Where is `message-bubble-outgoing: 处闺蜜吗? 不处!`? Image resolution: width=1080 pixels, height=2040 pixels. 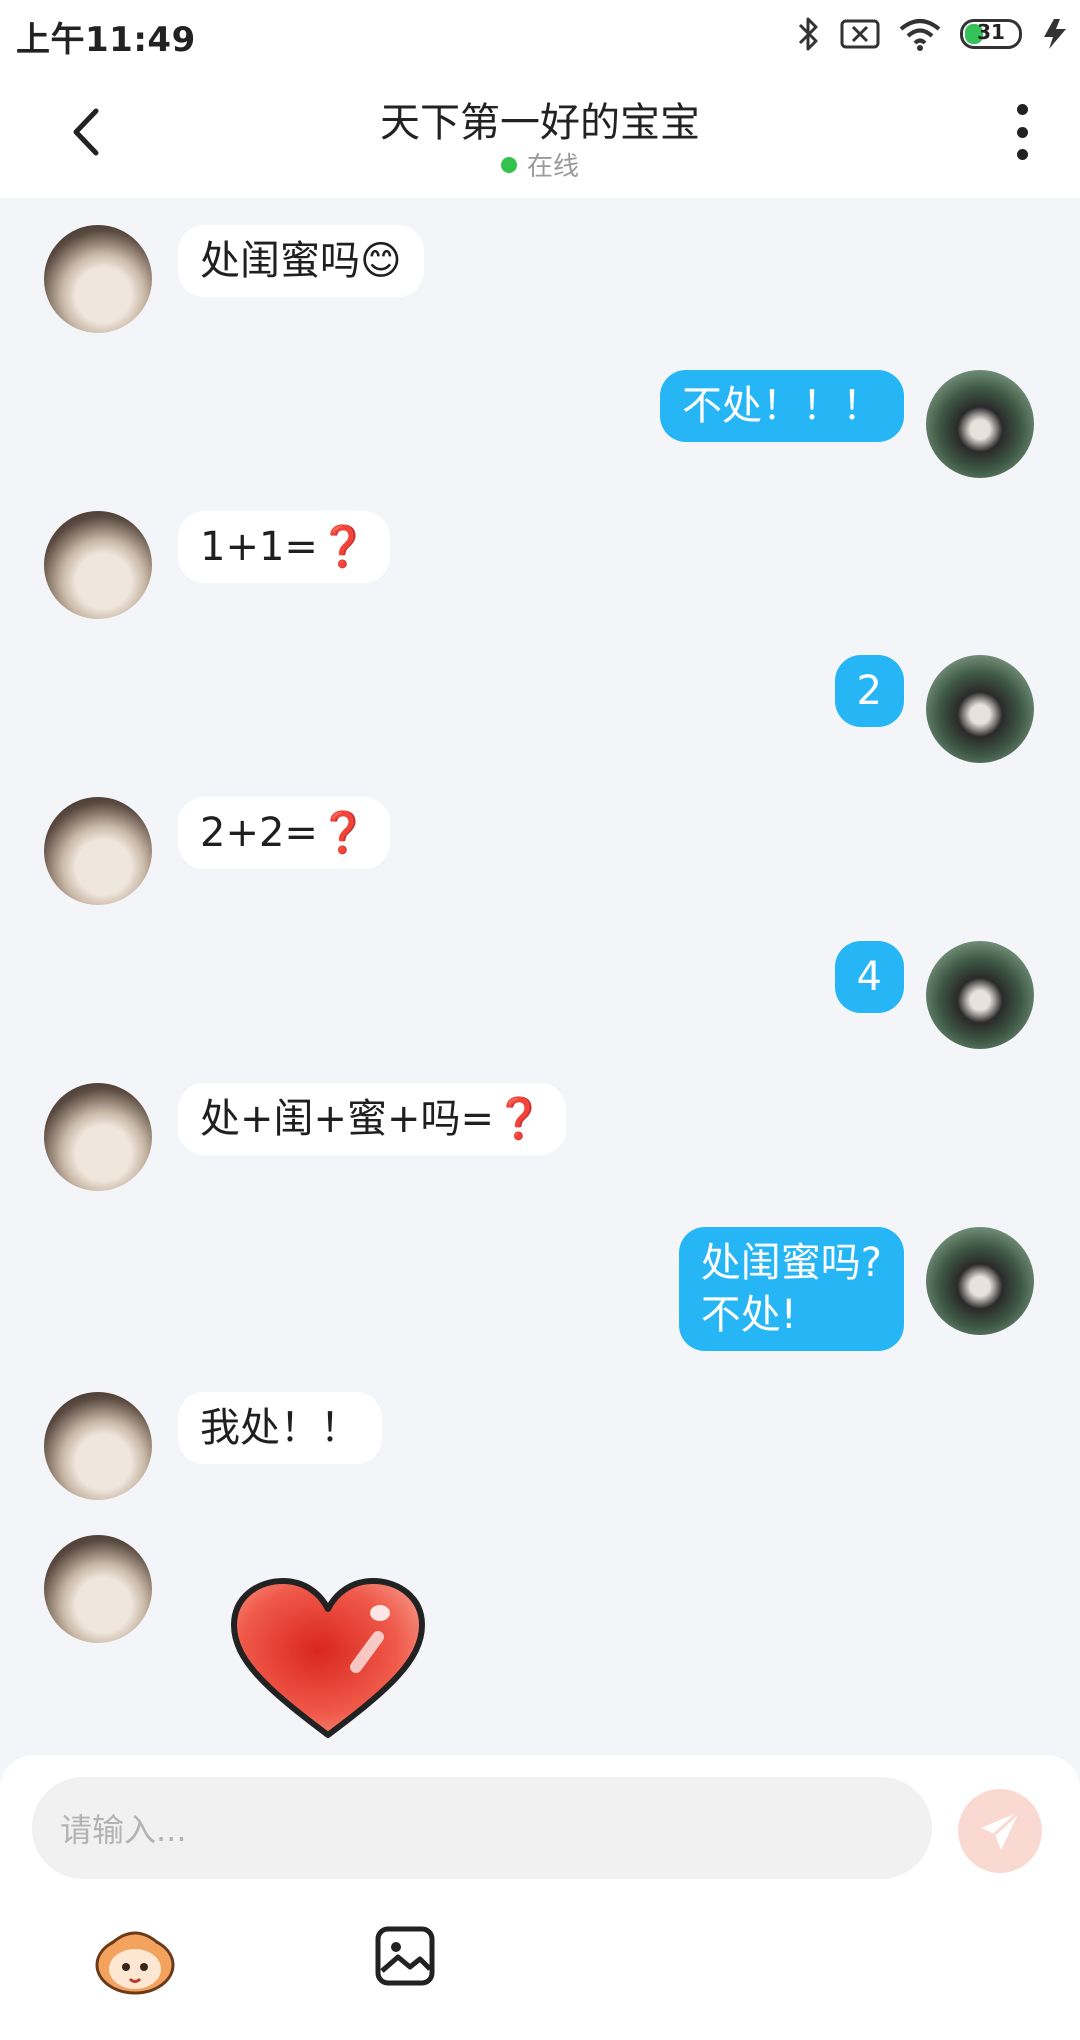
message-bubble-outgoing: 处闺蜜吗? 不处! is located at coordinates (791, 1289).